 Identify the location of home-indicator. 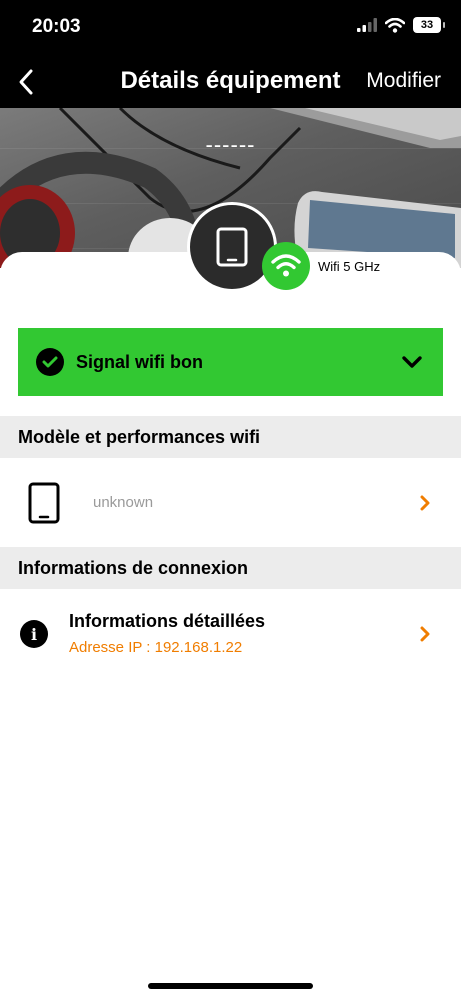
(230, 986).